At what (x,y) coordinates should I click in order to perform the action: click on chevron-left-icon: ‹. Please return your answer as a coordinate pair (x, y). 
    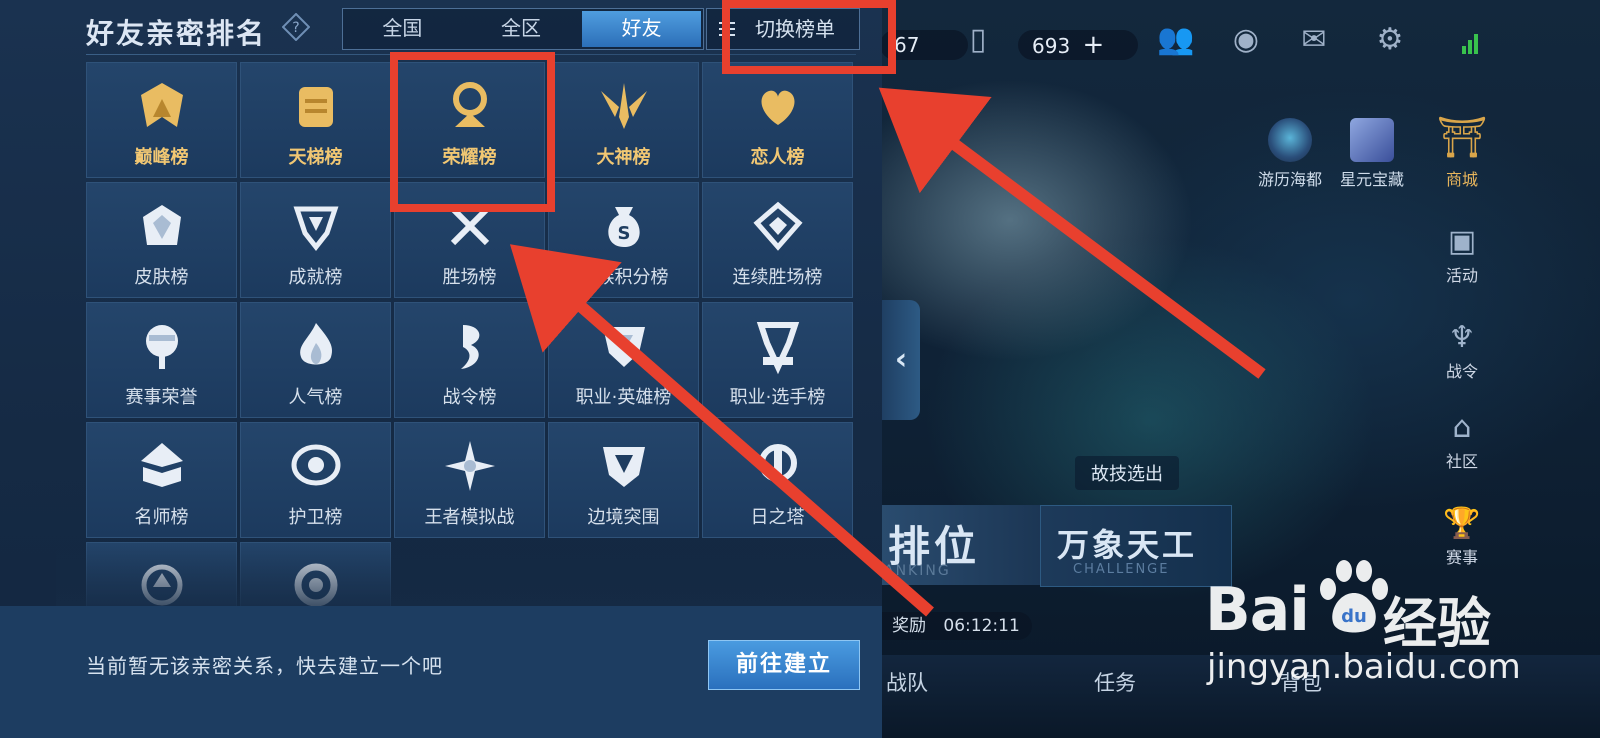
    Looking at the image, I should click on (901, 359).